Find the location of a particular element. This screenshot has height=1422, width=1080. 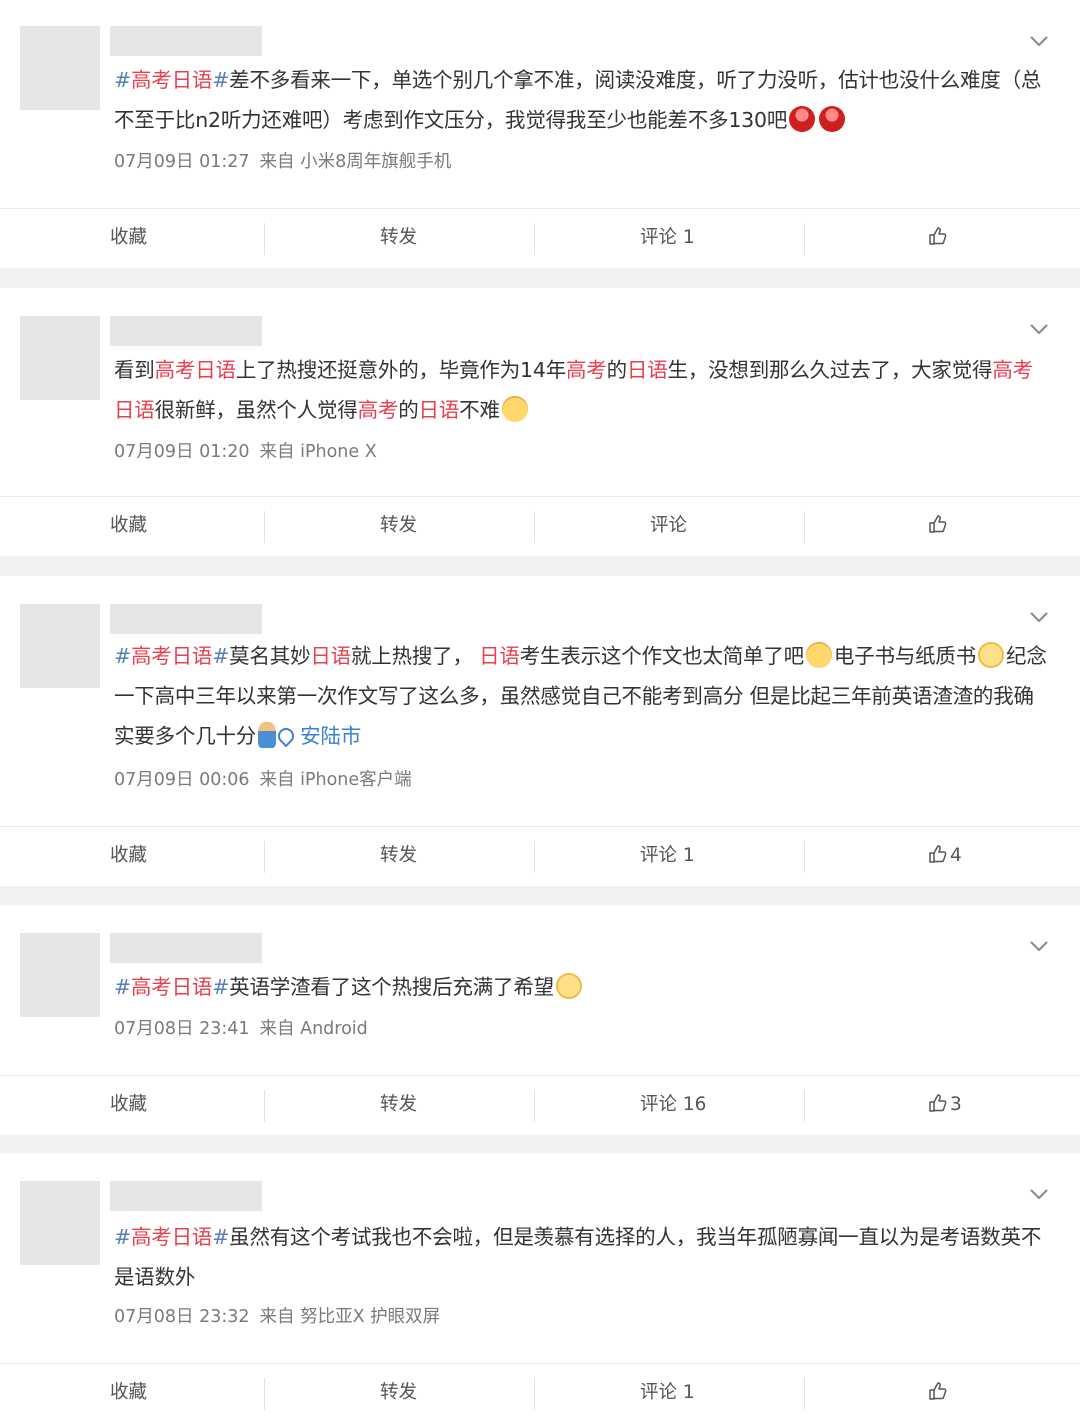

like-button: 3 is located at coordinates (945, 1105).